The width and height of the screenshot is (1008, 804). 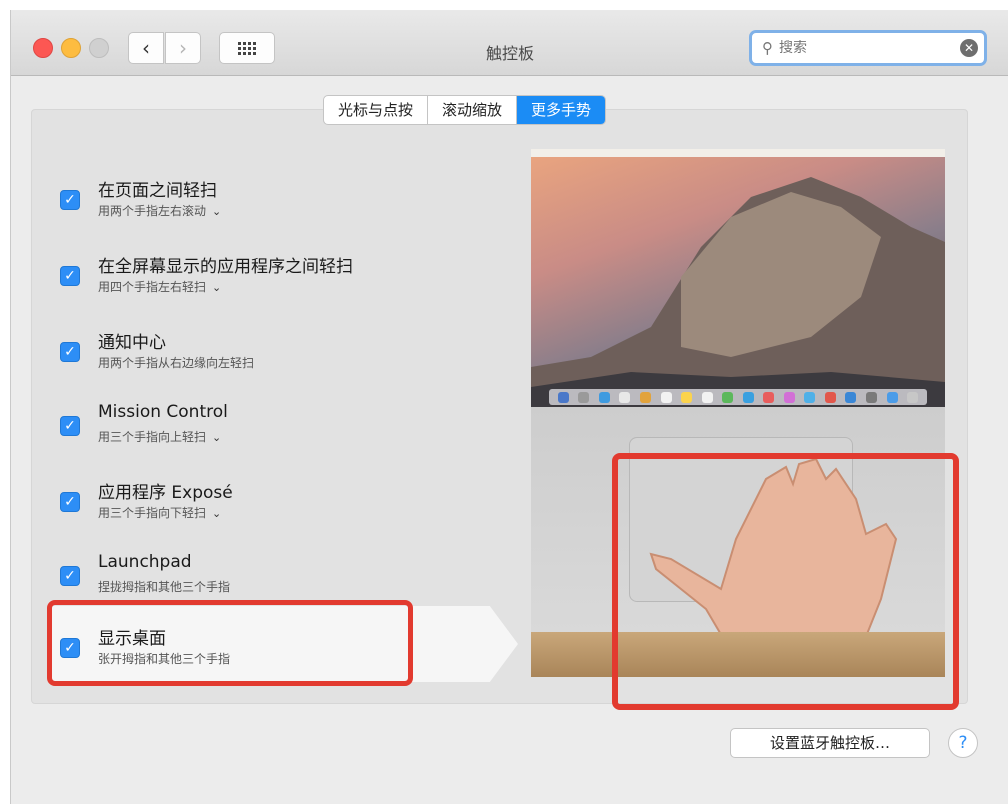 I want to click on gesture-option-menu: 用三个手指向上轻扫 ⌄, so click(x=159, y=436).